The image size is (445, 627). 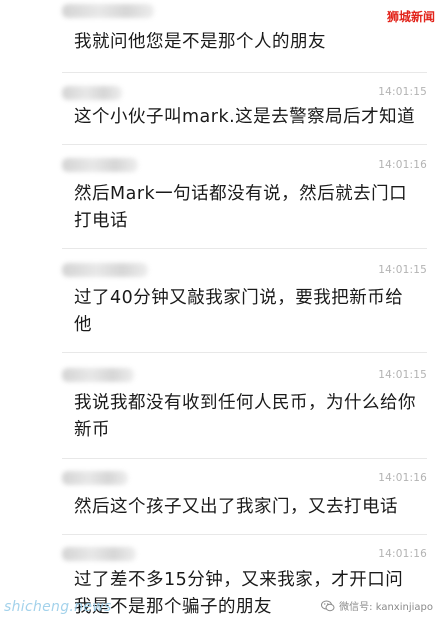 What do you see at coordinates (58, 607) in the screenshot?
I see `watermark-left: shicheng.news` at bounding box center [58, 607].